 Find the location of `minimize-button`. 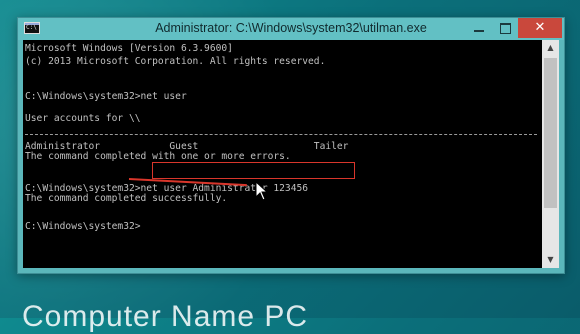

minimize-button is located at coordinates (479, 28).